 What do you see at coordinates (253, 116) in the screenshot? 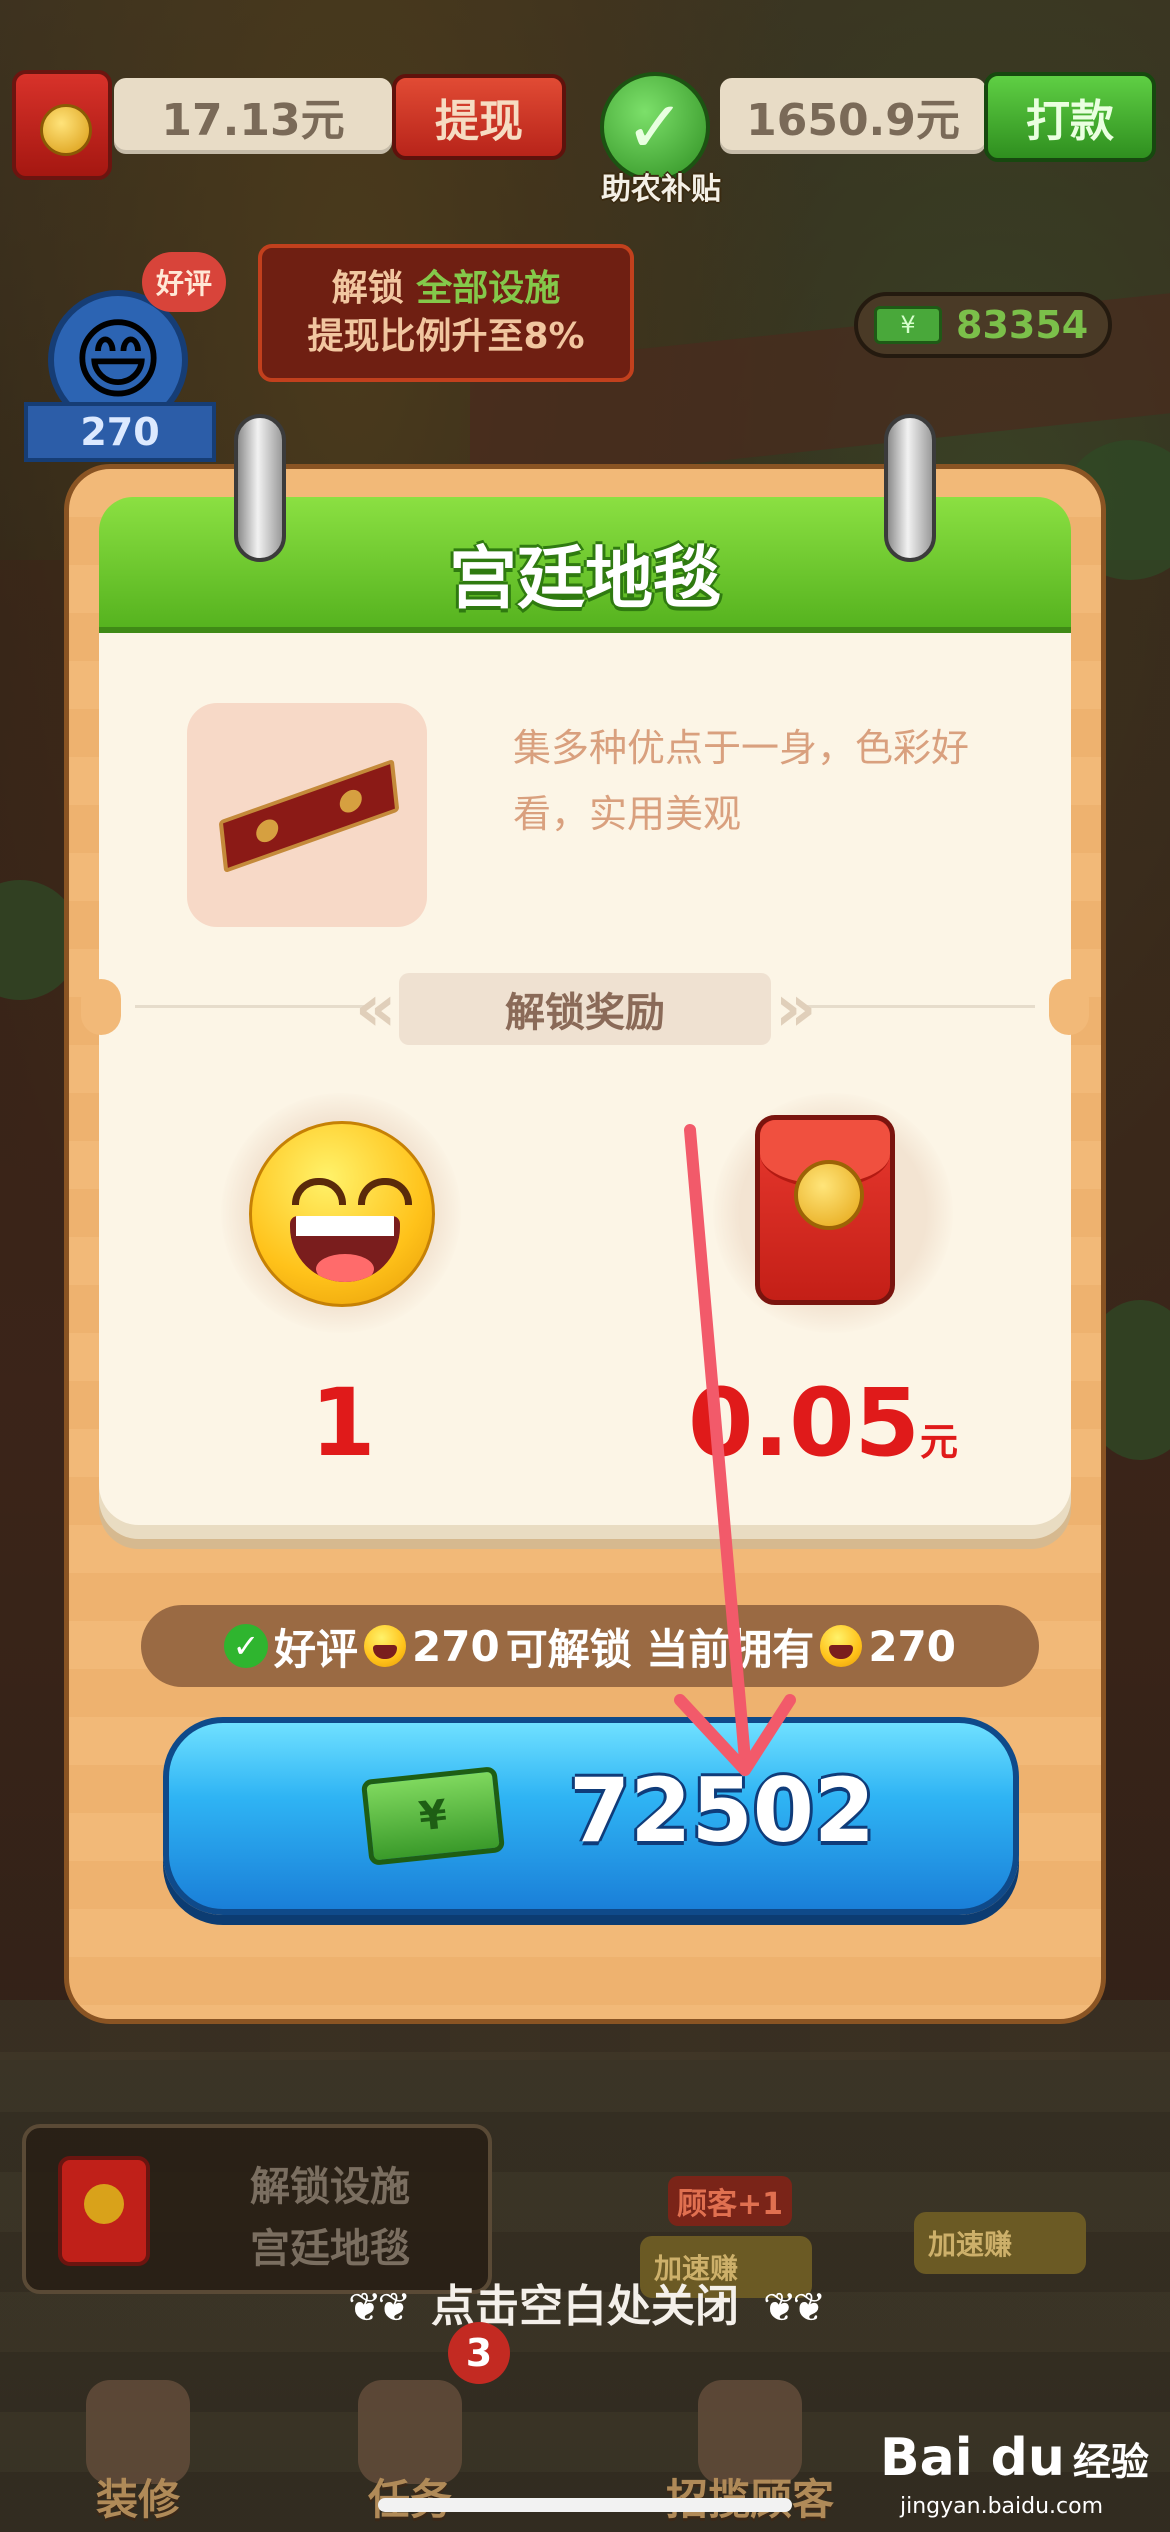
I see `balance-display: 17.13元` at bounding box center [253, 116].